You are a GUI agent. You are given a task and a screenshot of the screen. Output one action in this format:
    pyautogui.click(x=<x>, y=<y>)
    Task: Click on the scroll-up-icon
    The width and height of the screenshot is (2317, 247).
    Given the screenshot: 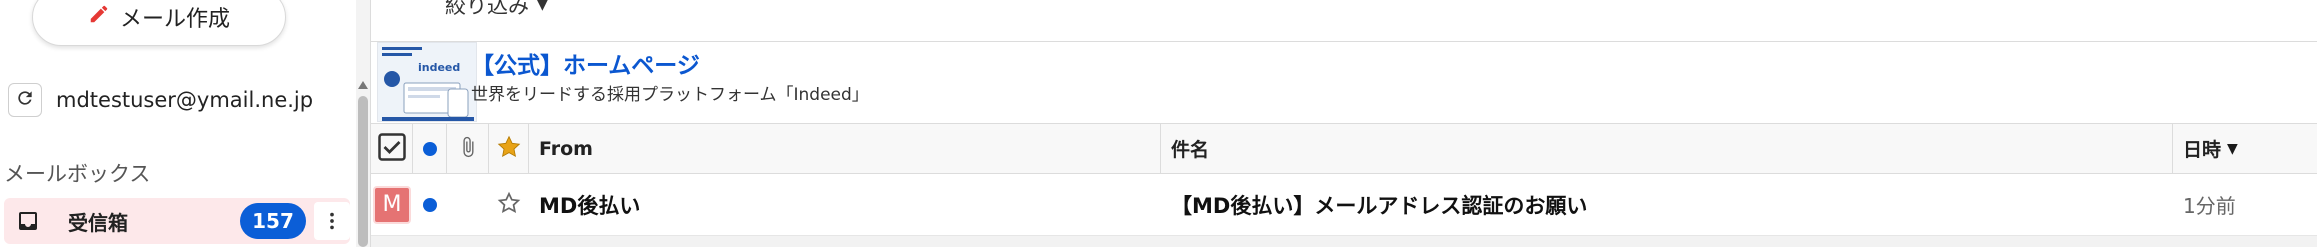 What is the action you would take?
    pyautogui.click(x=363, y=85)
    